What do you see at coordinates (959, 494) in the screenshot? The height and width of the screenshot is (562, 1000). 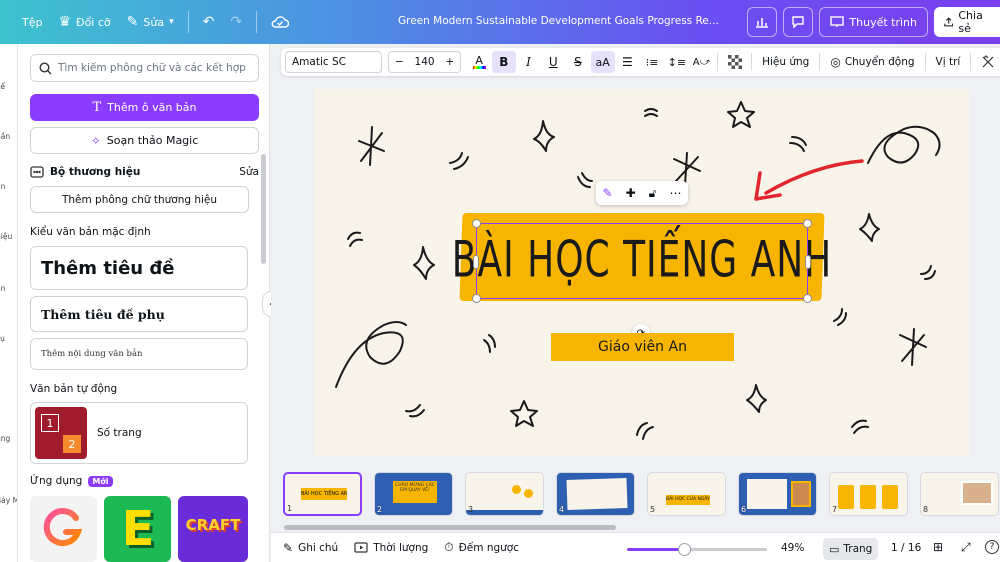 I see `page-thumbnail: 8` at bounding box center [959, 494].